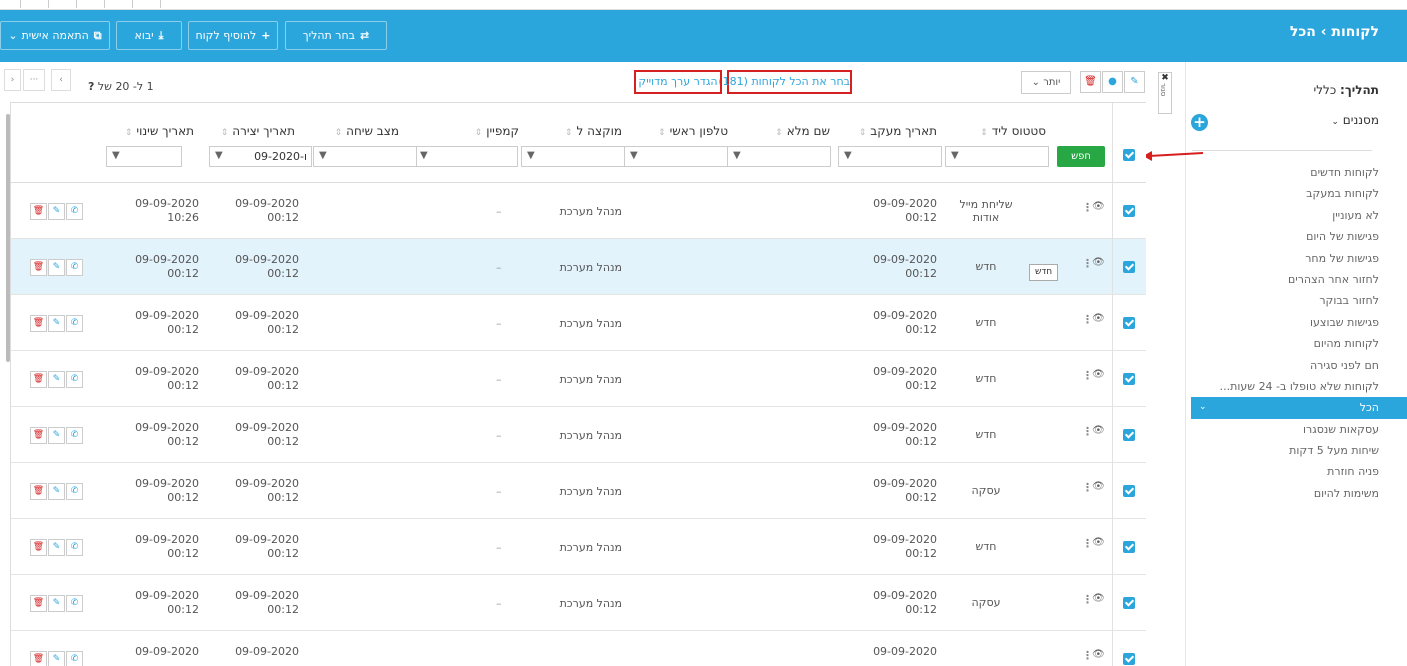 This screenshot has width=1407, height=666. What do you see at coordinates (997, 156) in the screenshot?
I see `filter-input-status: ▼` at bounding box center [997, 156].